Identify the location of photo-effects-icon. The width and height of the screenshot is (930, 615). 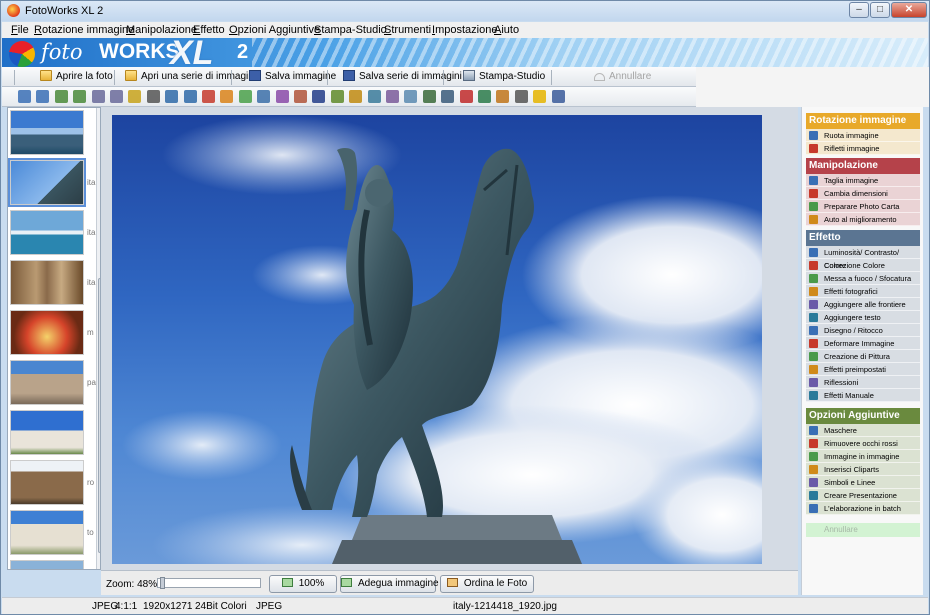
(282, 96).